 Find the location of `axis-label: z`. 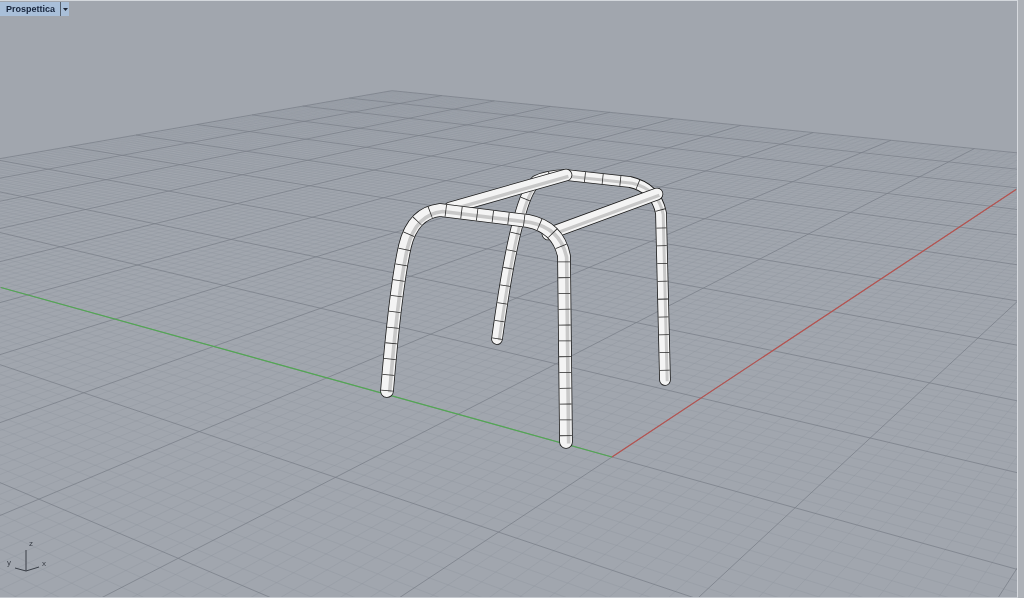

axis-label: z is located at coordinates (31, 544).